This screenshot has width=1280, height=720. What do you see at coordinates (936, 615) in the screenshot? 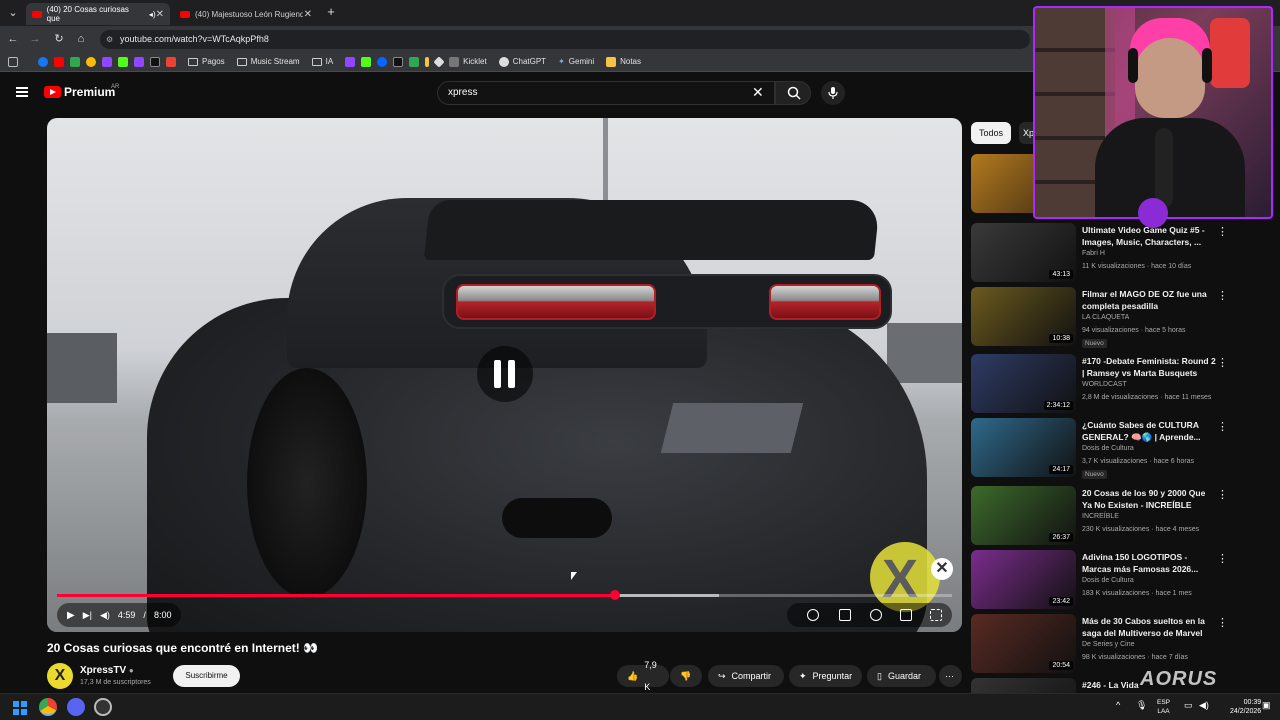
I see `fullscreen-icon` at bounding box center [936, 615].